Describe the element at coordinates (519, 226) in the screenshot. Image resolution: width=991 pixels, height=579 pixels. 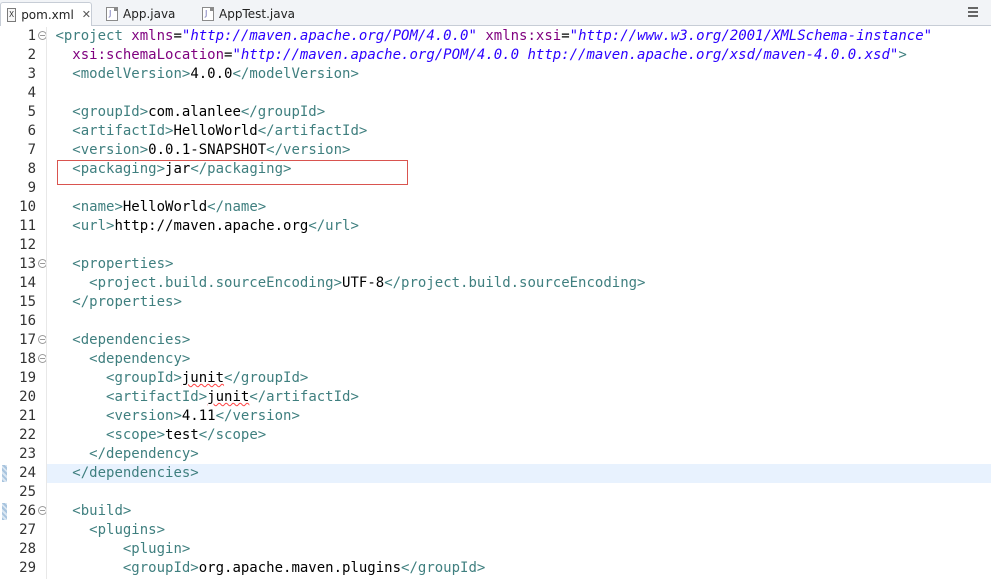
I see `code-line: <url>http://maven.apache.org</url>` at that location.